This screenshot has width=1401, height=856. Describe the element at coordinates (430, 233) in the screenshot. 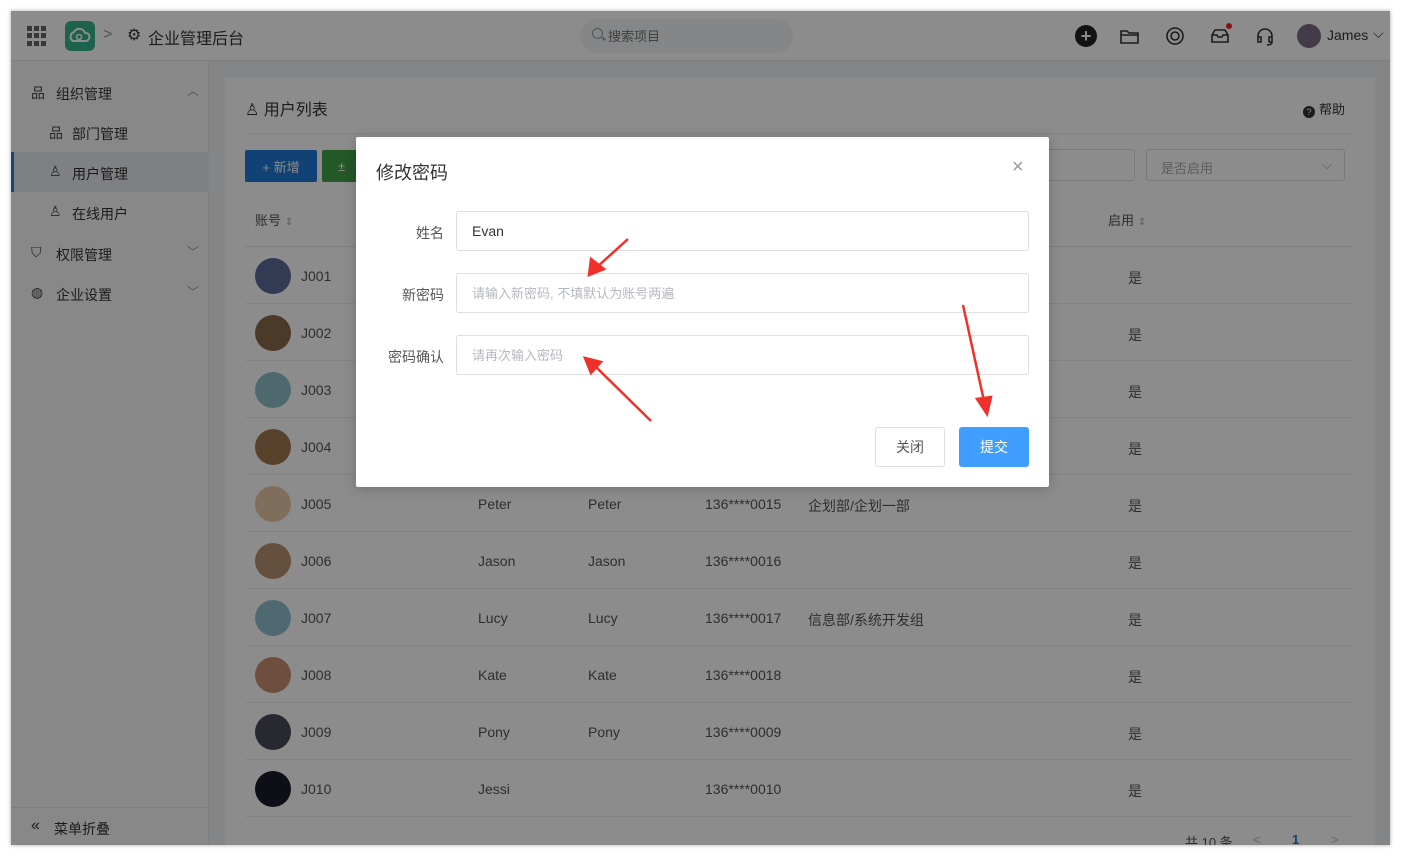

I see `name-label: 姓名` at that location.